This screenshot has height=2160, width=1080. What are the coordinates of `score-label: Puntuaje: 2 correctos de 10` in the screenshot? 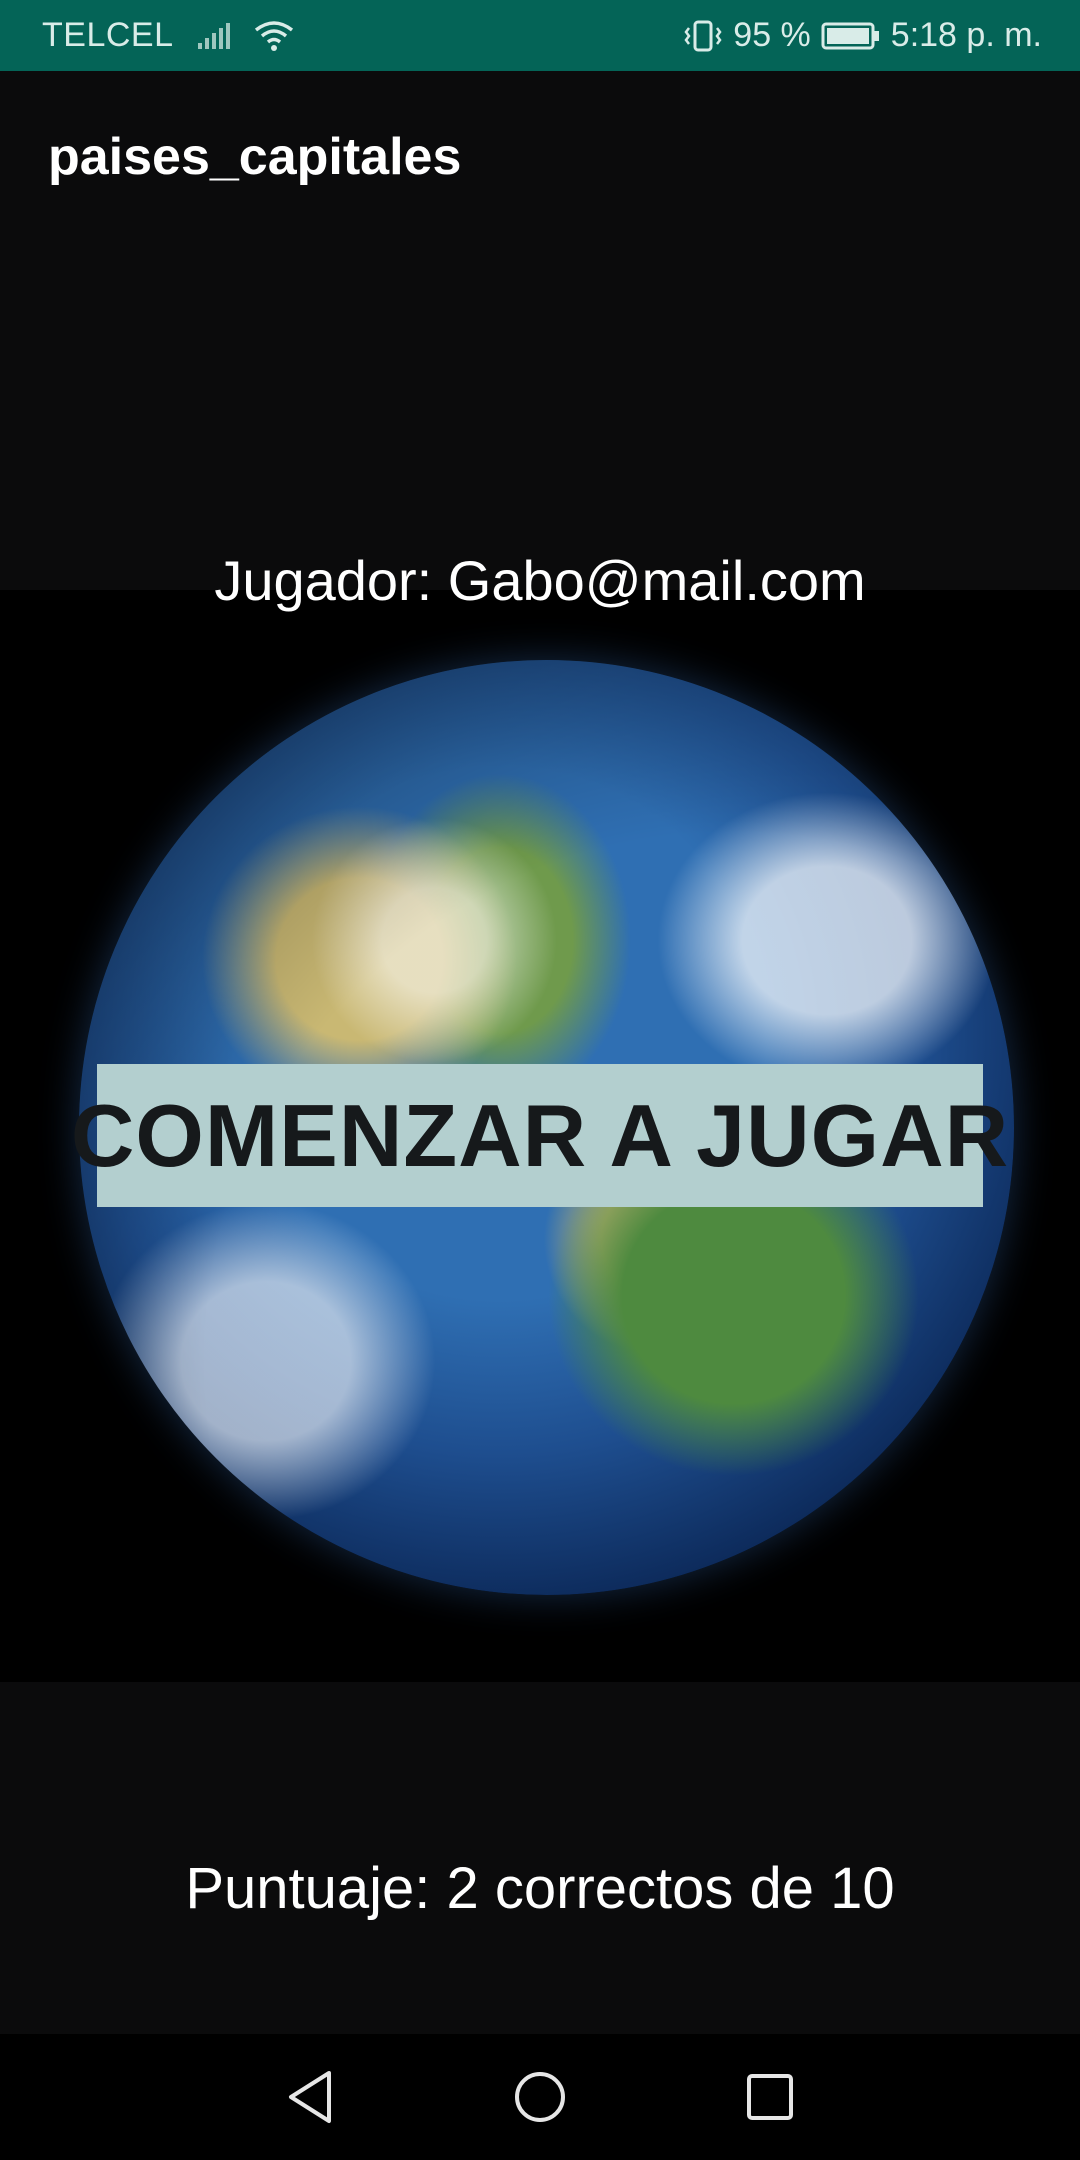 It's located at (540, 1888).